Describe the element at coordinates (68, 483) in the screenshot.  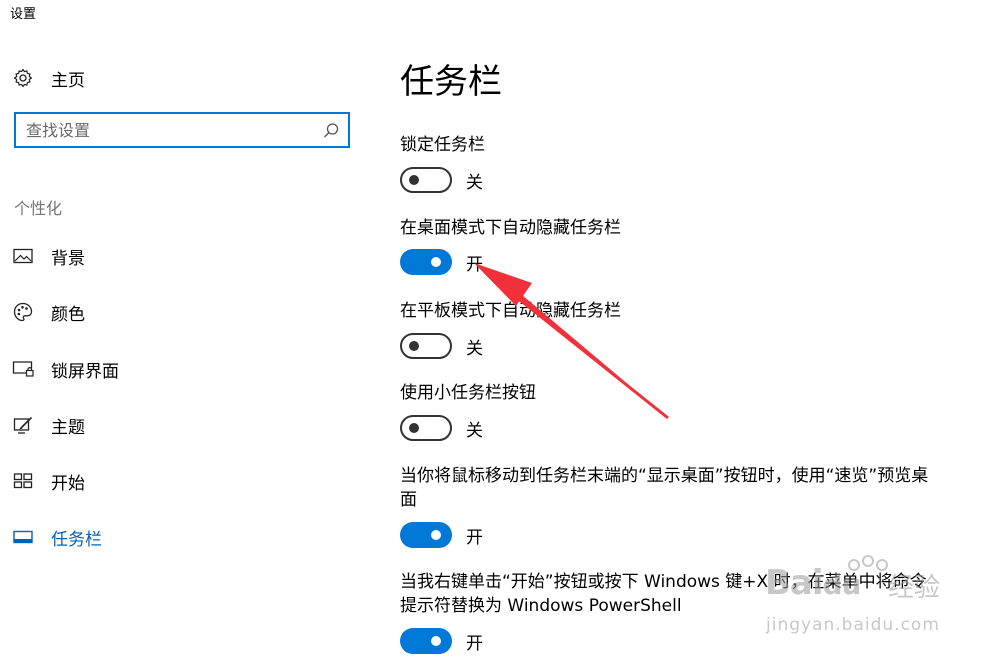
I see `sidebar-item-label: 开始` at that location.